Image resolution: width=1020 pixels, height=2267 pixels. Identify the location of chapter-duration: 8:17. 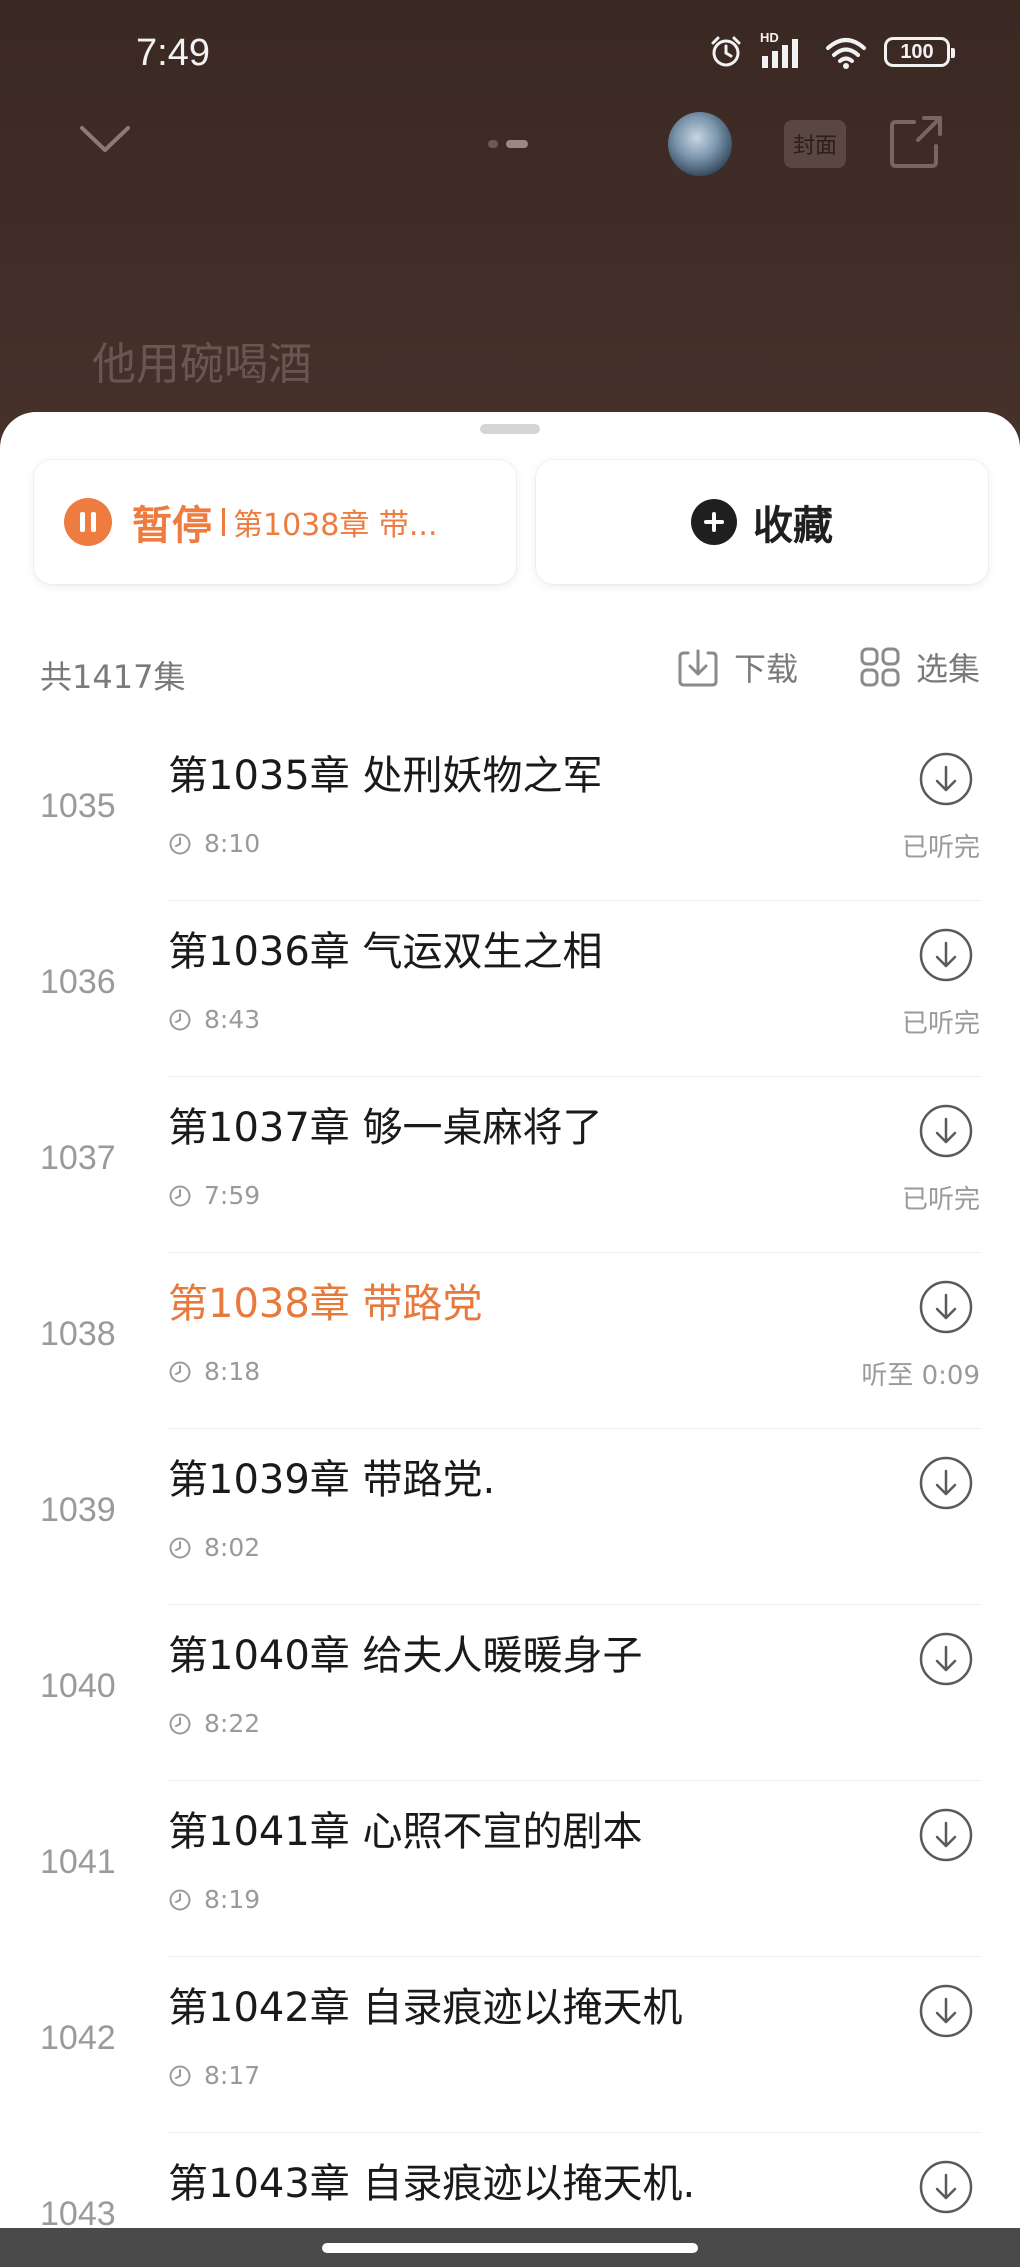
(232, 2075).